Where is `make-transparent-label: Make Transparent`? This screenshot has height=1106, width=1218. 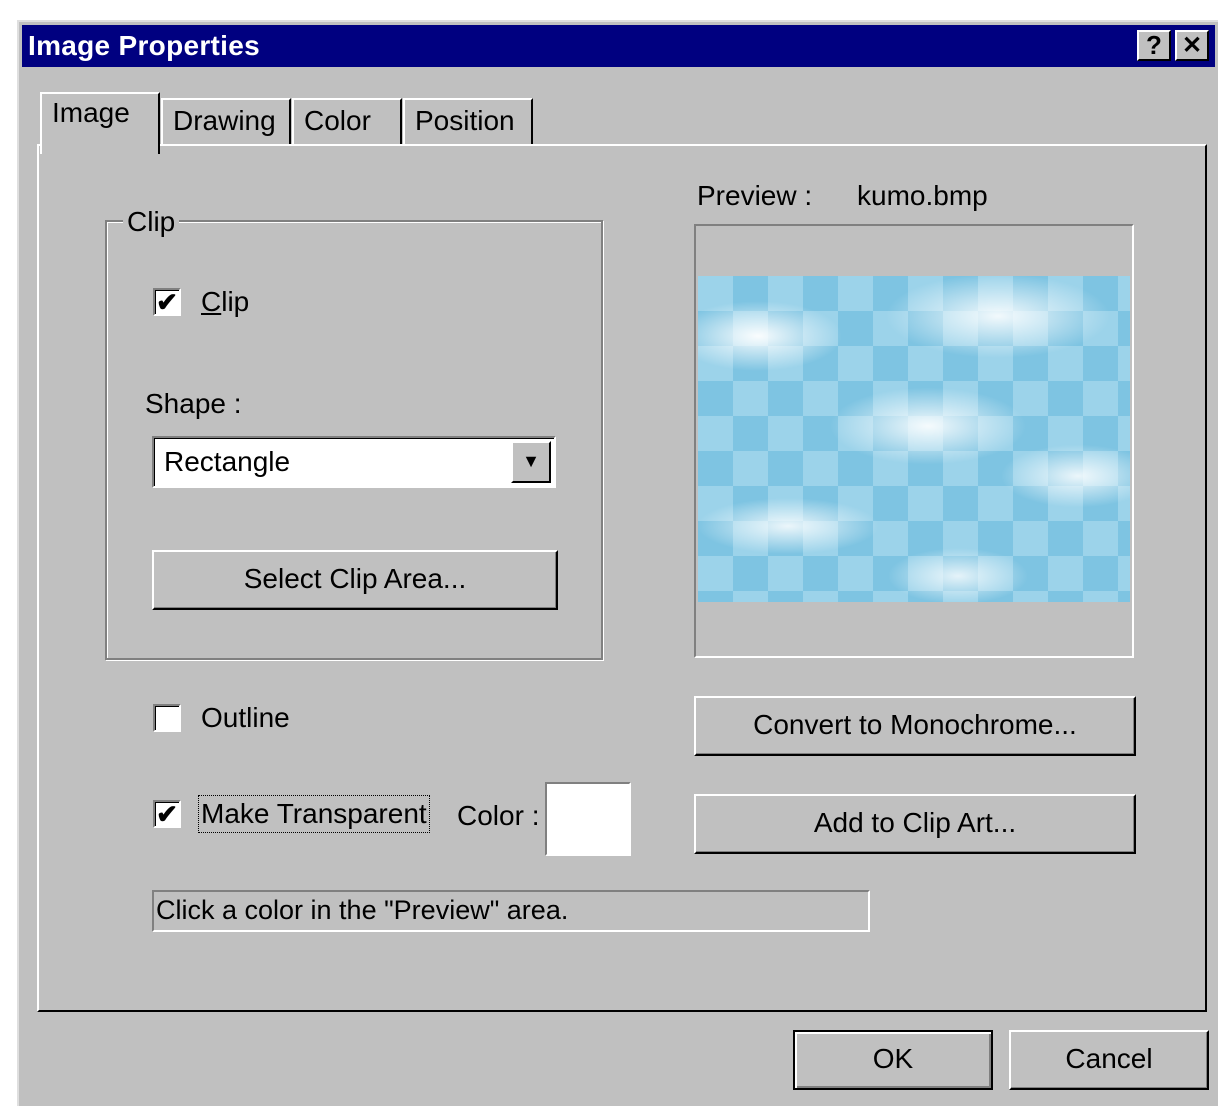 make-transparent-label: Make Transparent is located at coordinates (314, 814).